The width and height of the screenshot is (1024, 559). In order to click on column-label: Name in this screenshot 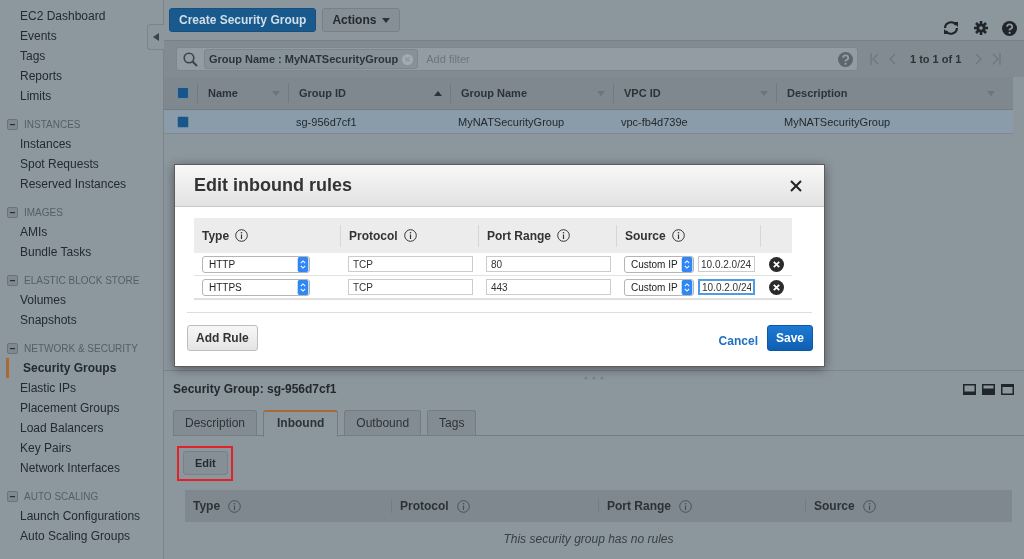, I will do `click(223, 93)`.